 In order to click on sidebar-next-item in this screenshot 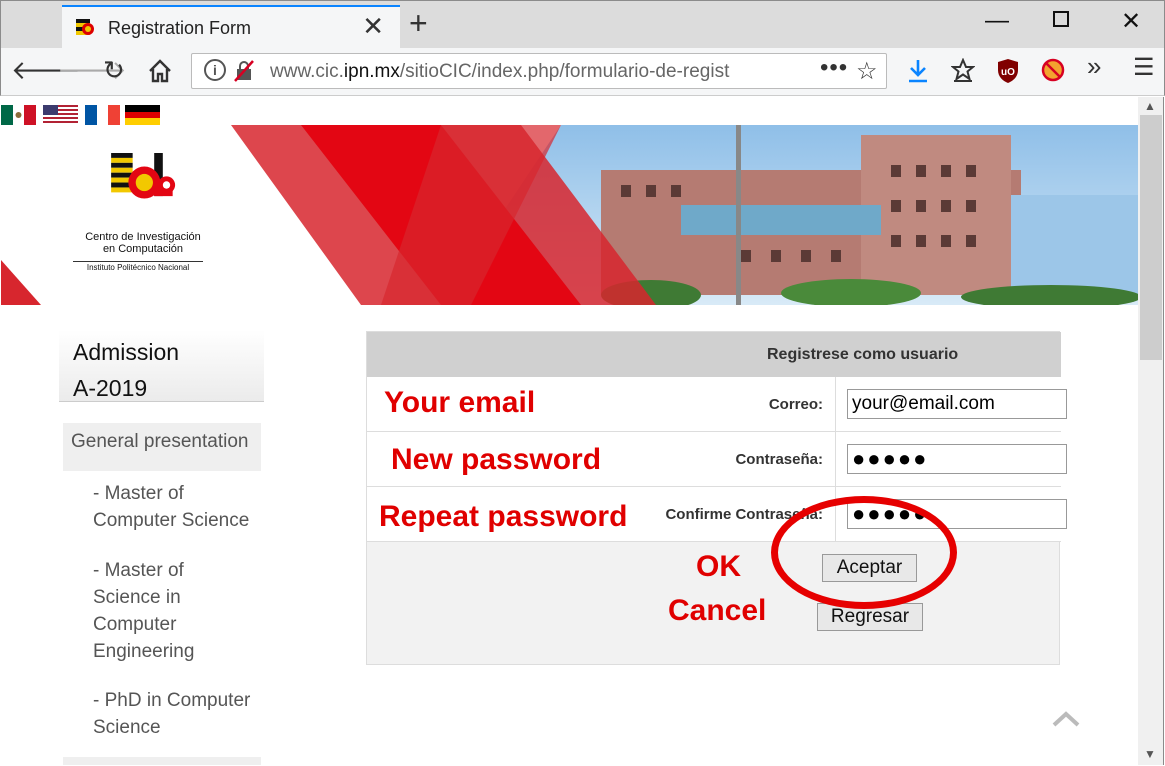, I will do `click(162, 761)`.